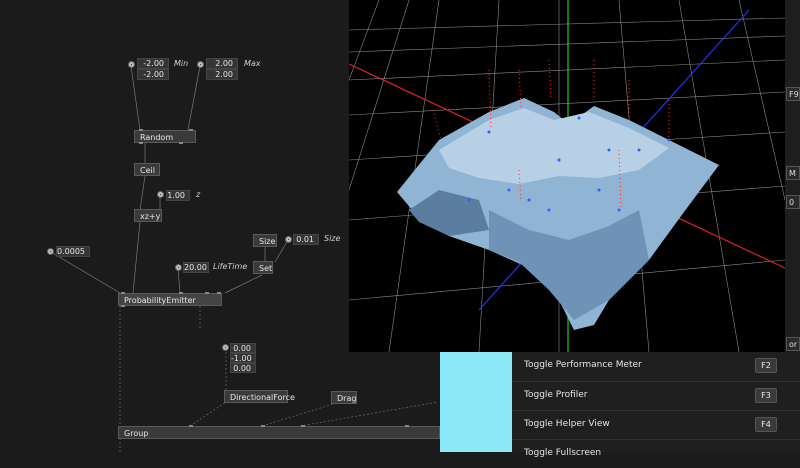  What do you see at coordinates (332, 238) in the screenshot?
I see `size-label: Size` at bounding box center [332, 238].